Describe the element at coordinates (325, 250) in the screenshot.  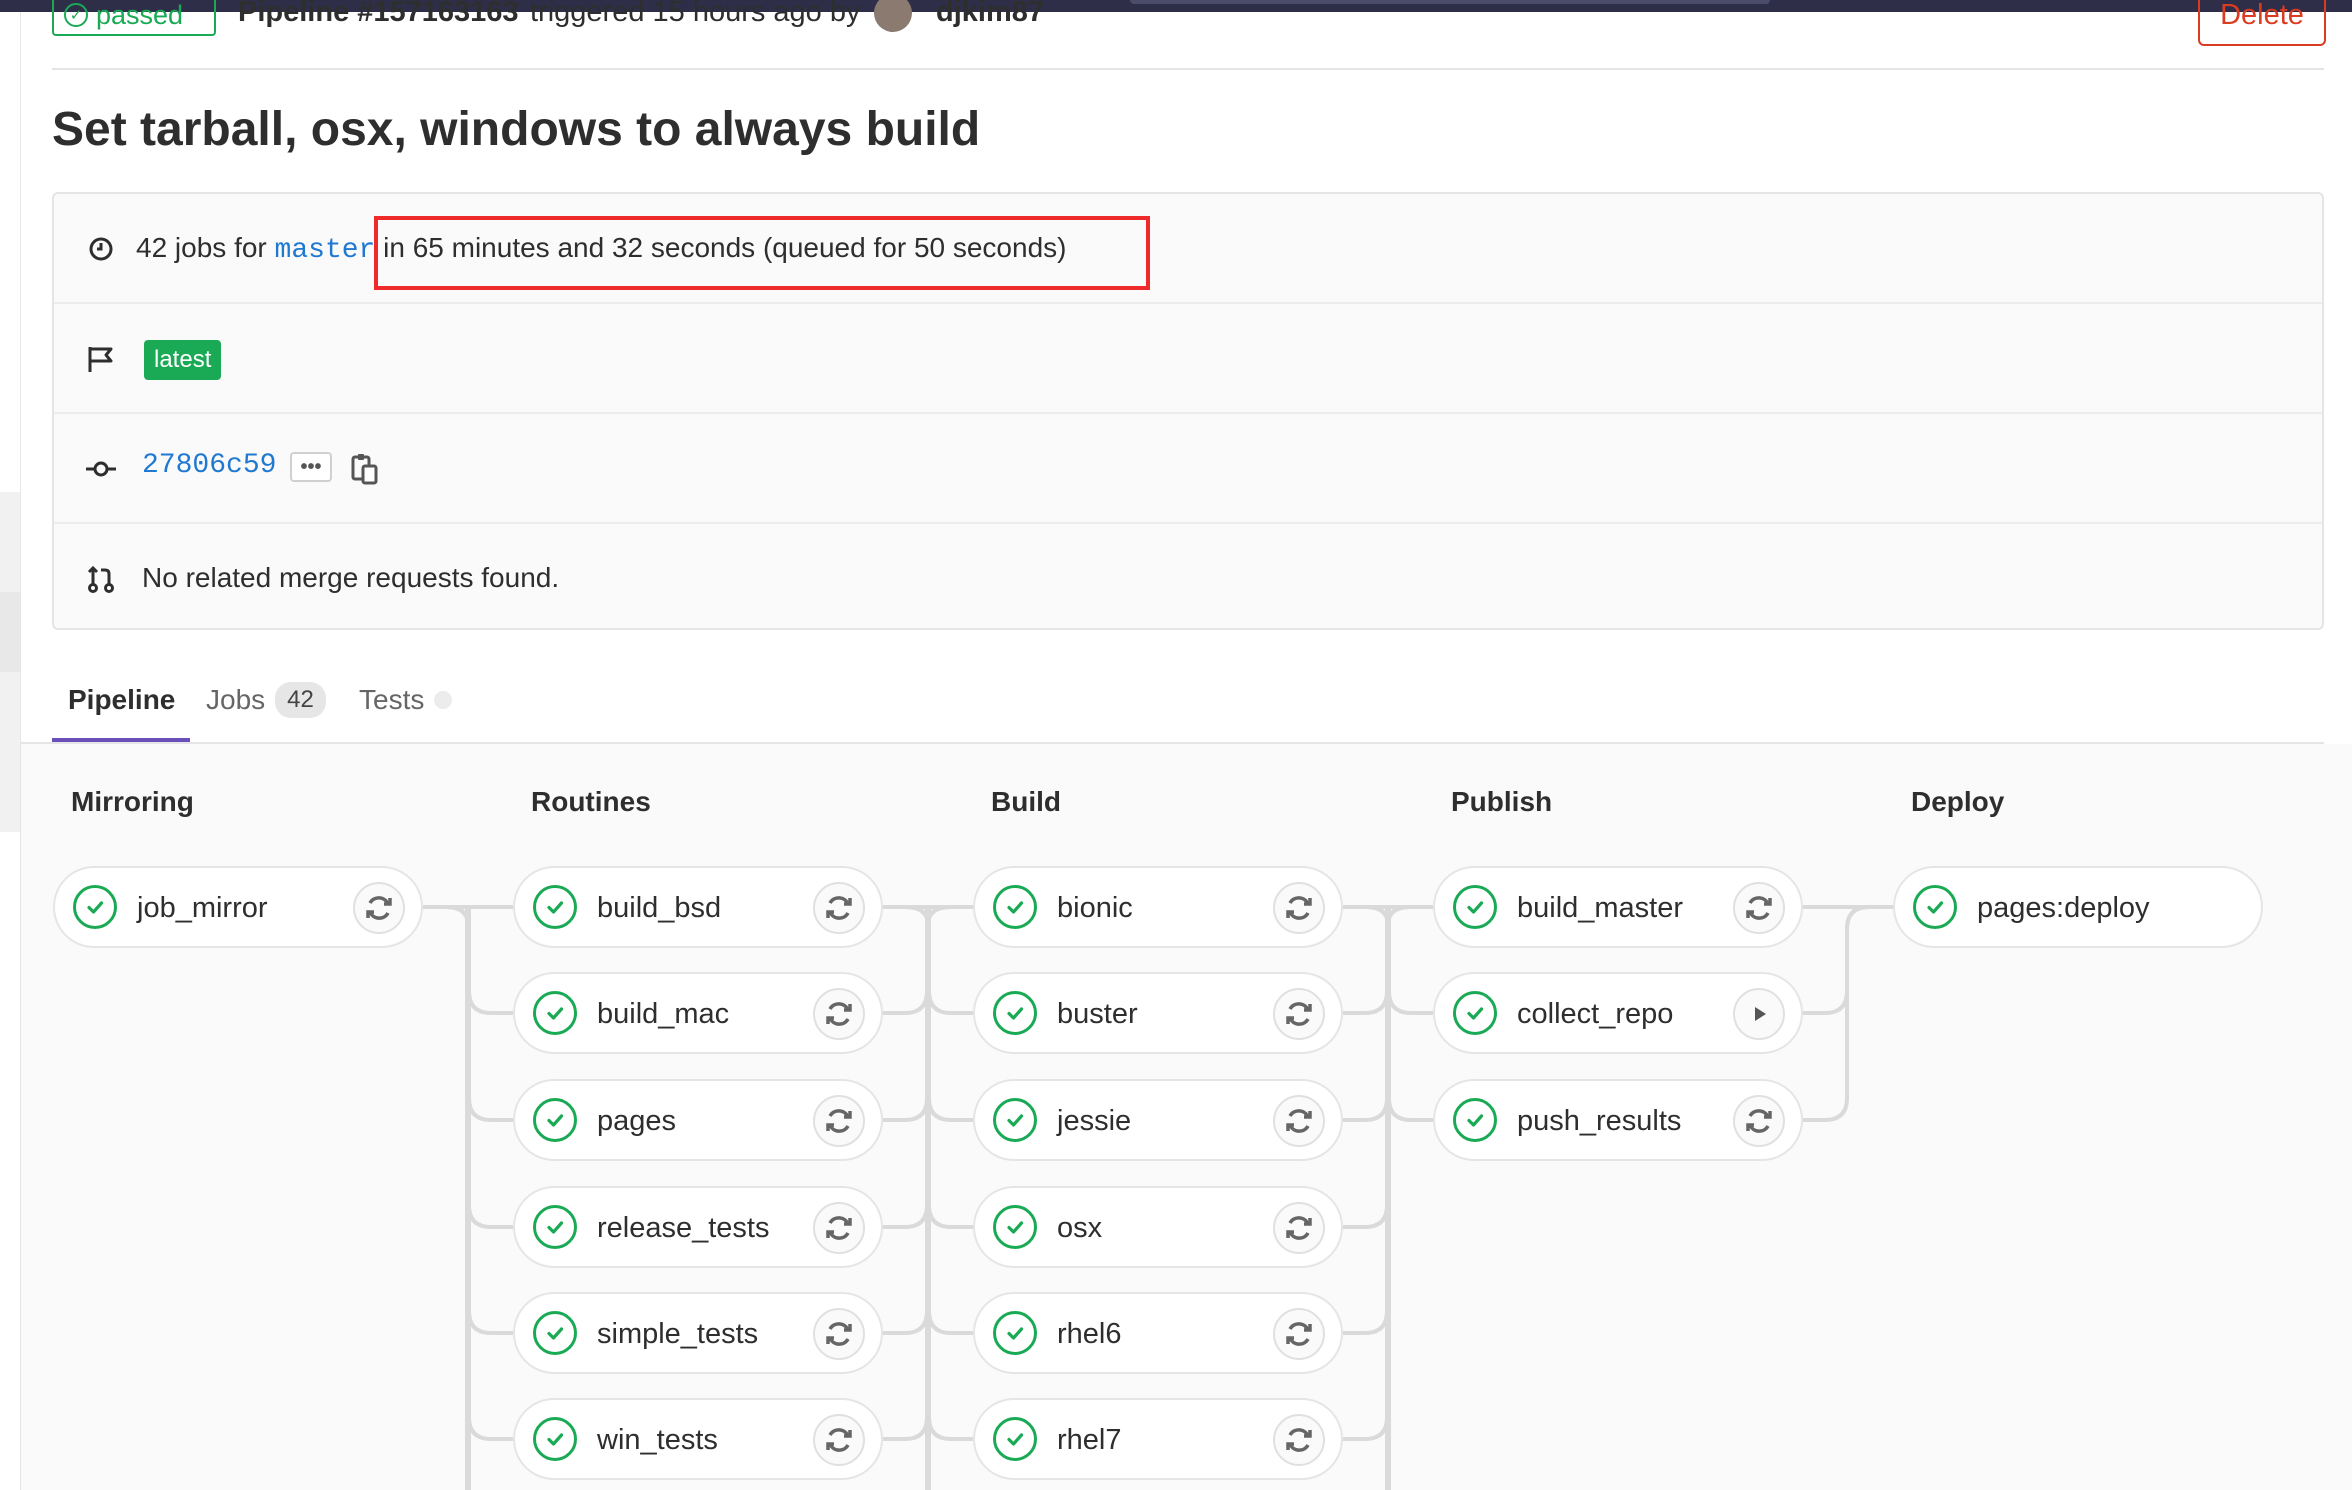
I see `branch-link: master` at that location.